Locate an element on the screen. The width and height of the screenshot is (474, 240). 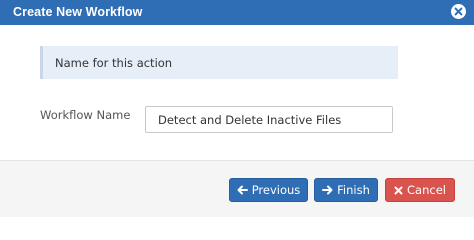
hint-text: Name for this action is located at coordinates (114, 63).